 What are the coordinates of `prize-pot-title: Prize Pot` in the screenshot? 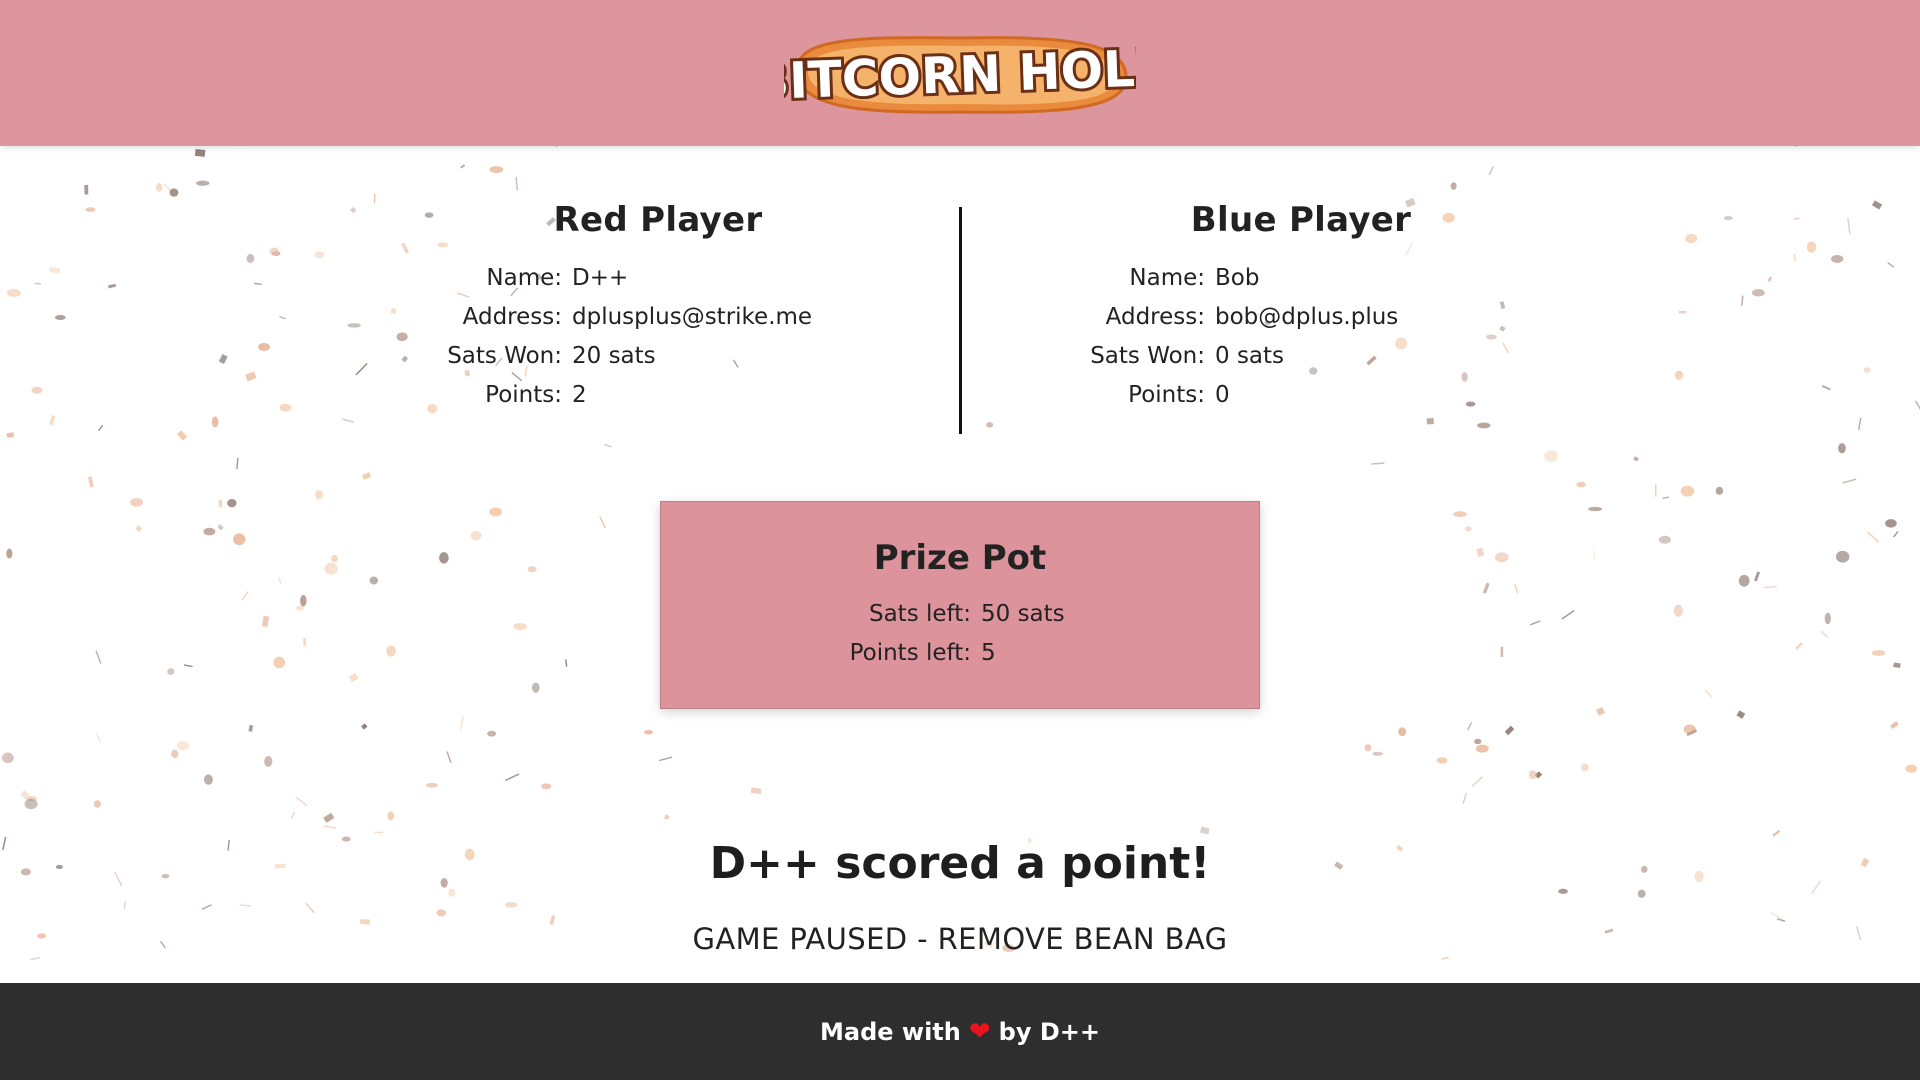 It's located at (960, 558).